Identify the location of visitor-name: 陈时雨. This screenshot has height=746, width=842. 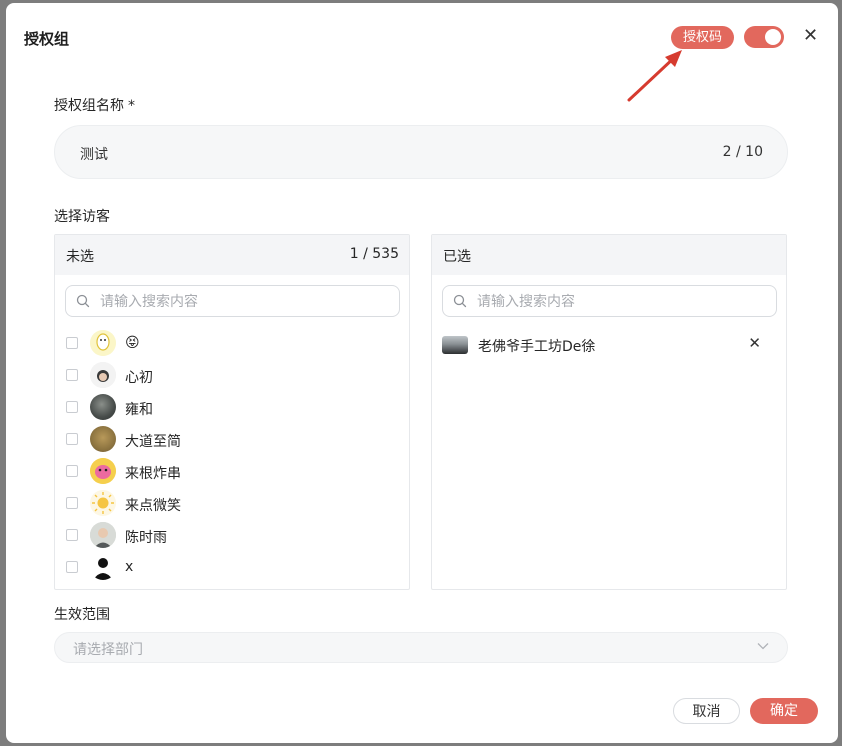
(146, 538).